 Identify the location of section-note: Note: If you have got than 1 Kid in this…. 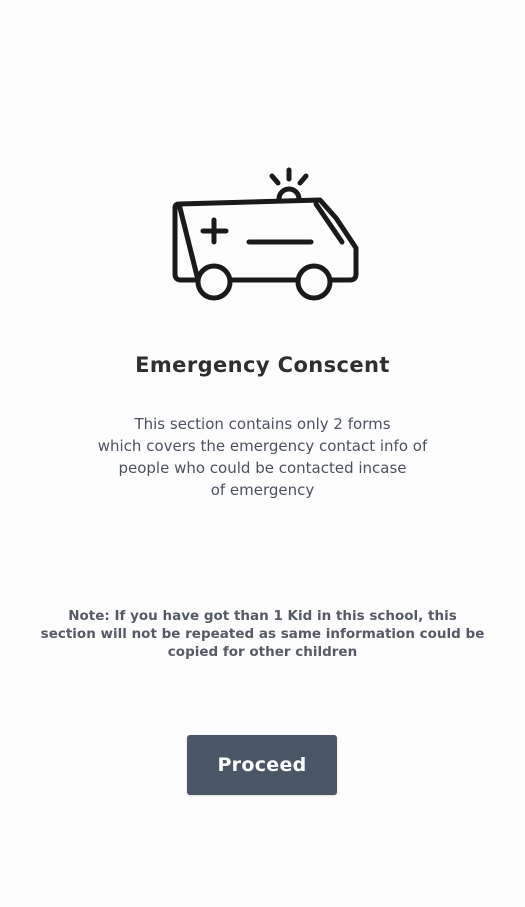
(262, 634).